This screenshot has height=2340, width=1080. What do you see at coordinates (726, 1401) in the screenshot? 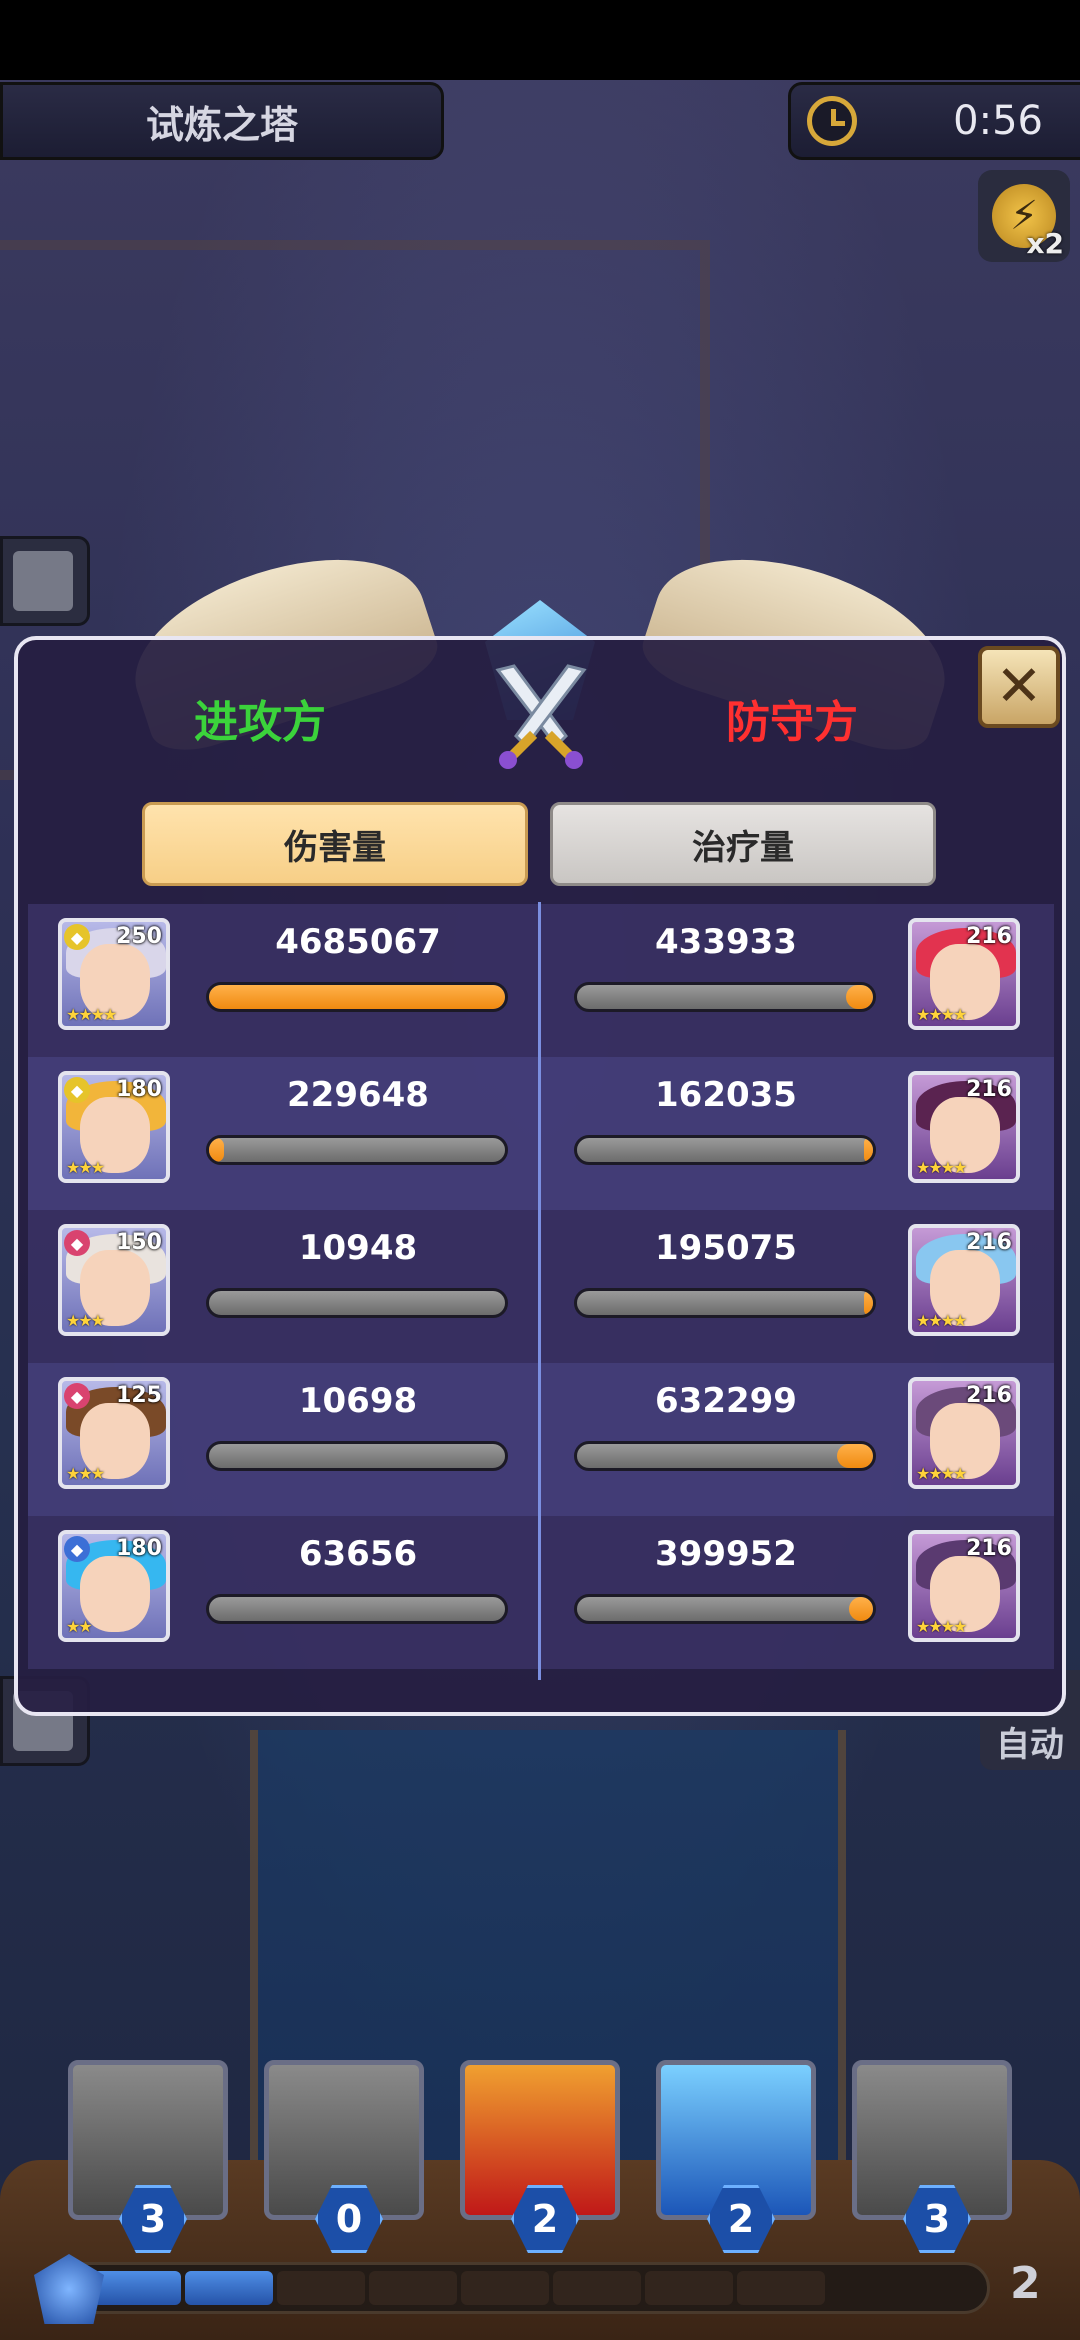
I see `defender-damage-value: 632299` at bounding box center [726, 1401].